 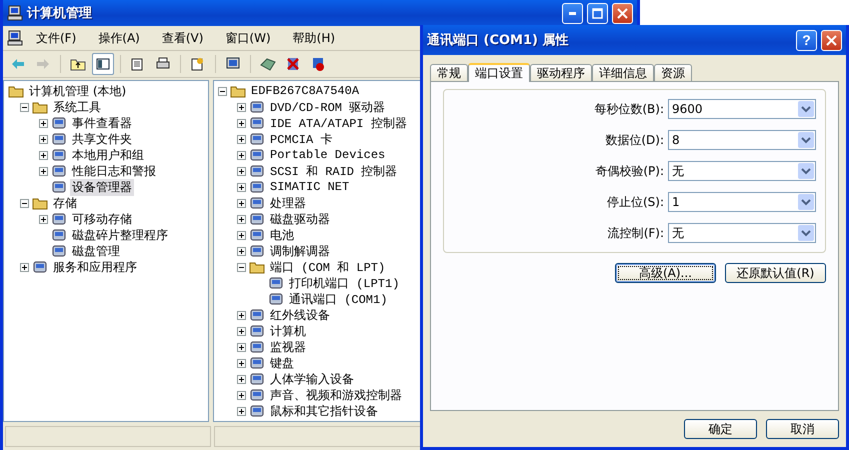 What do you see at coordinates (742, 202) in the screenshot?
I see `dropdown: 1` at bounding box center [742, 202].